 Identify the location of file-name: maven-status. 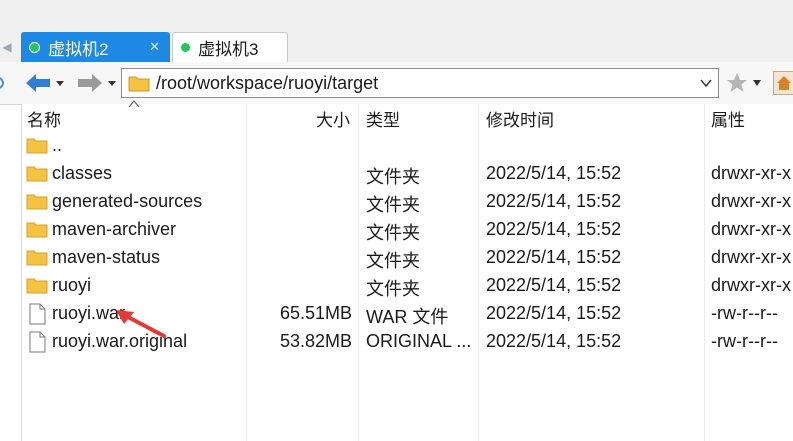
(106, 257).